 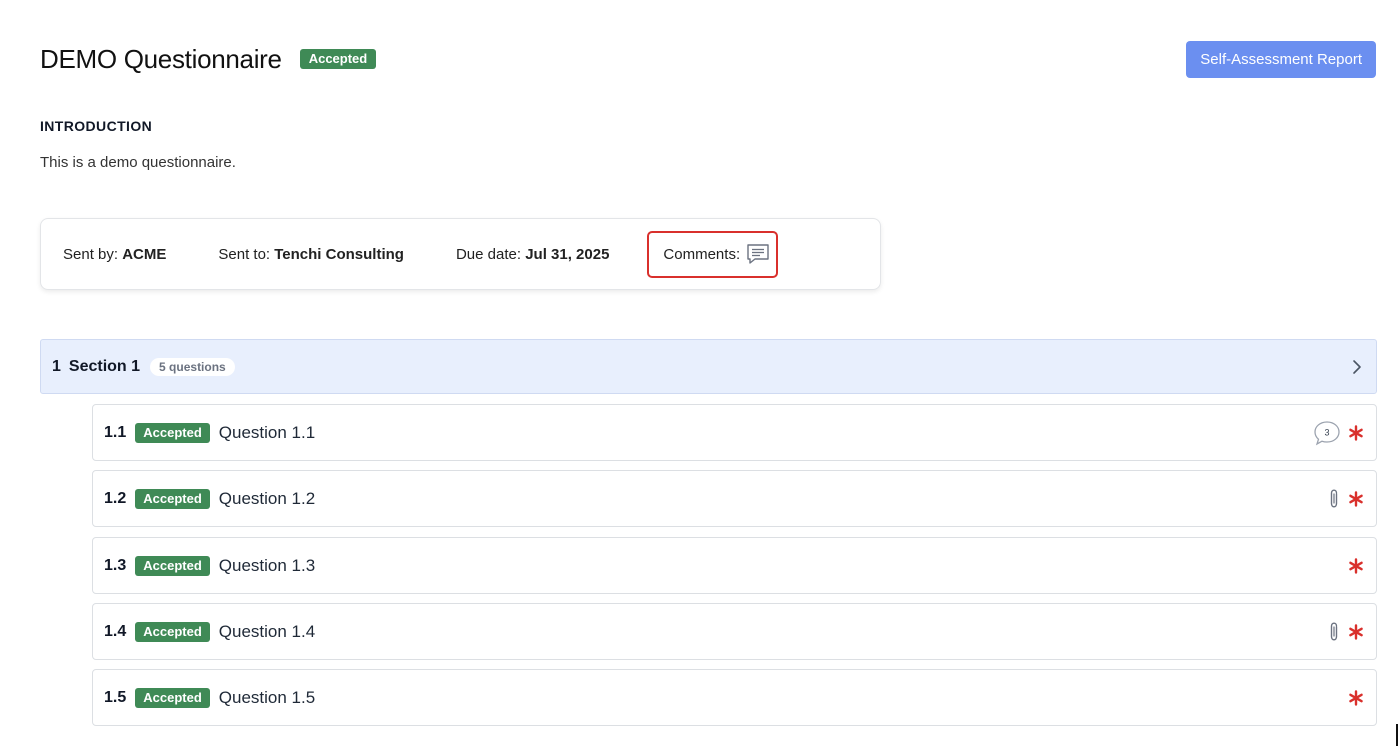 I want to click on question-row: 1.4 Accepted Question 1.4, so click(x=734, y=631).